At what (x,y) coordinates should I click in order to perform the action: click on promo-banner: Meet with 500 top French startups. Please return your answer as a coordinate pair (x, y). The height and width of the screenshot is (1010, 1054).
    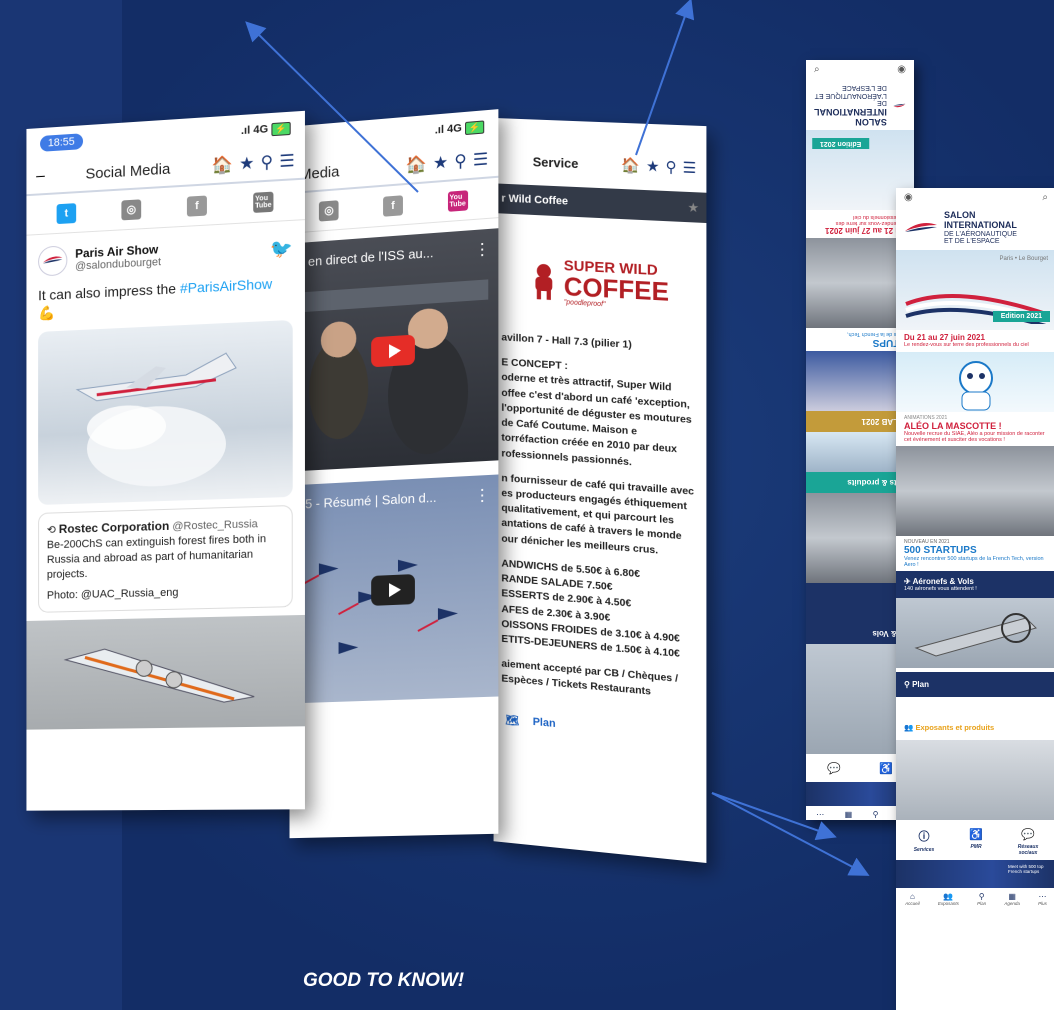
    Looking at the image, I should click on (975, 874).